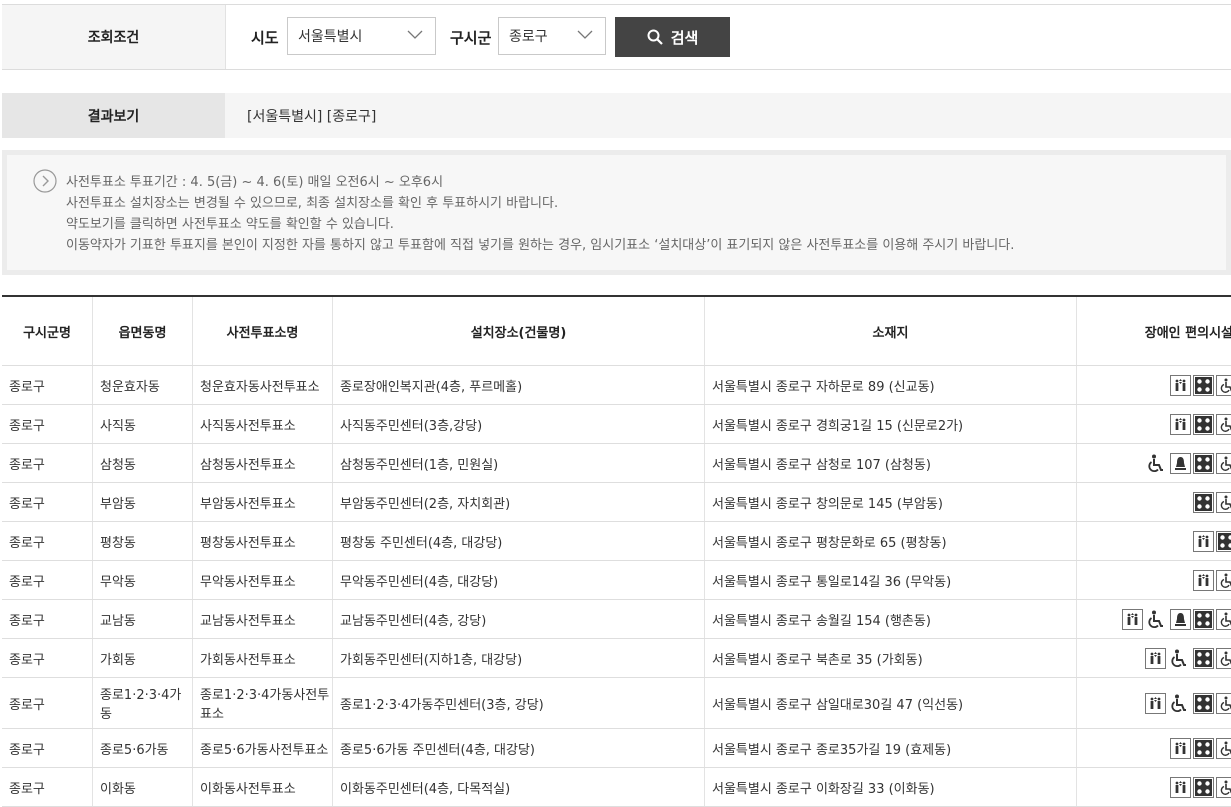  What do you see at coordinates (519, 331) in the screenshot?
I see `column-header-place: 설치장소(건물명)` at bounding box center [519, 331].